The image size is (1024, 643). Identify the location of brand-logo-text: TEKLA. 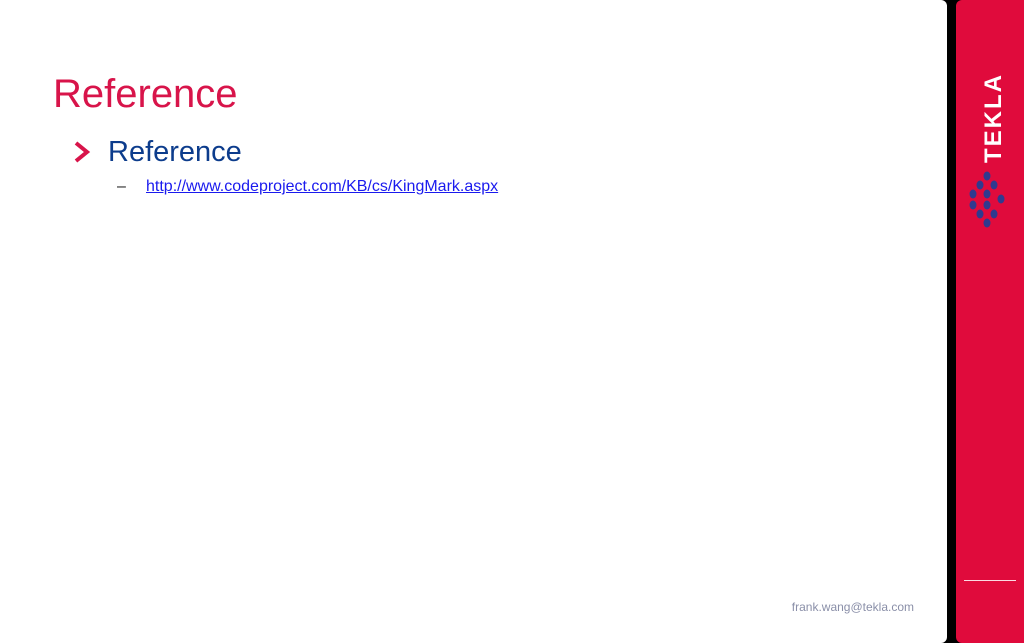
(993, 118).